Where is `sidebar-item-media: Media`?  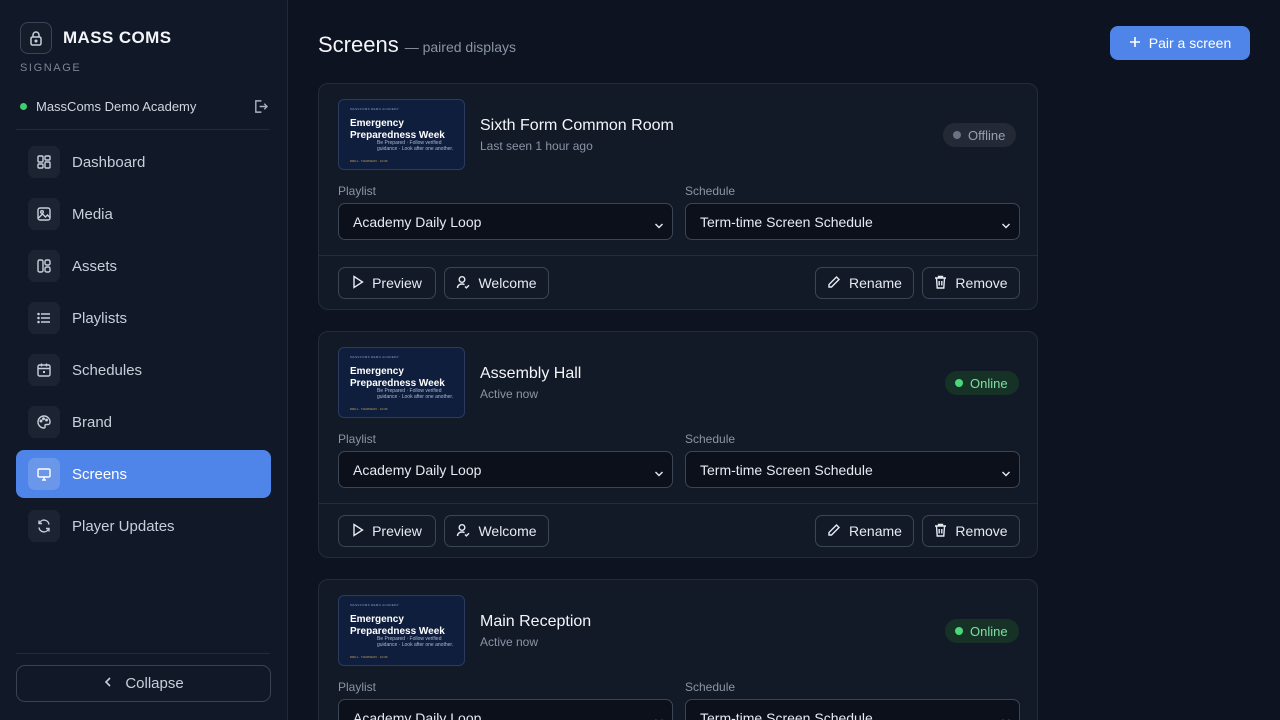 sidebar-item-media: Media is located at coordinates (143, 214).